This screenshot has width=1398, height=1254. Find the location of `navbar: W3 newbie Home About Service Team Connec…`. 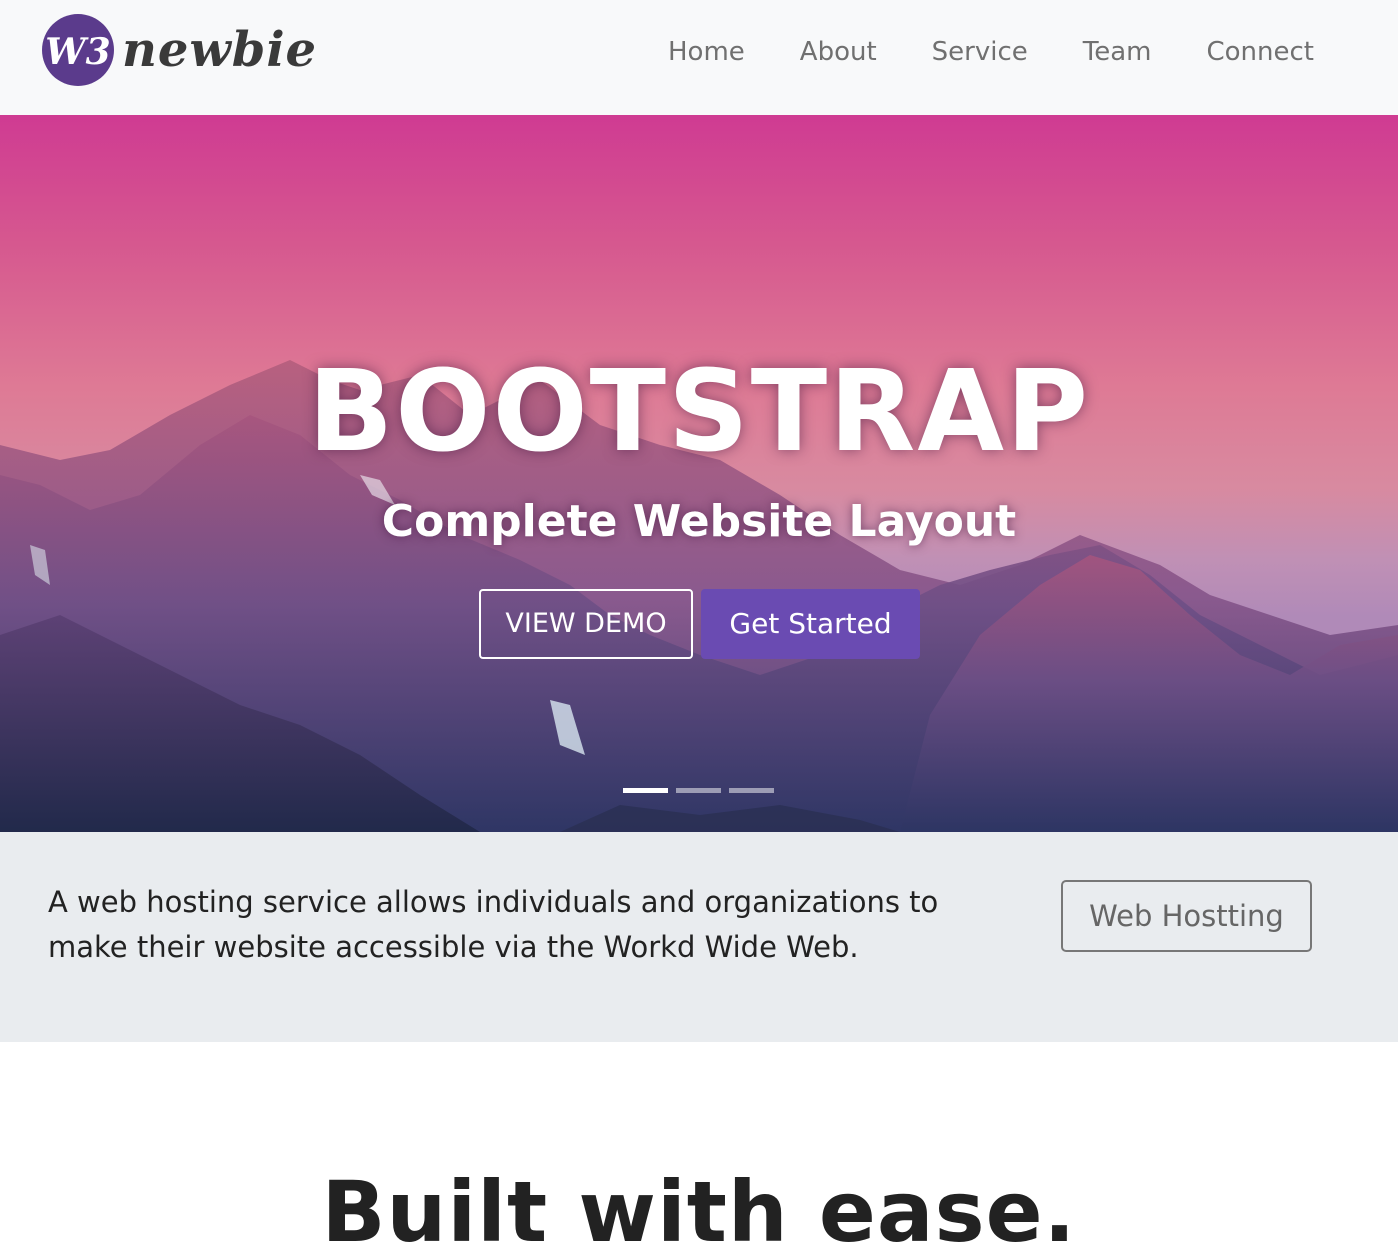

navbar: W3 newbie Home About Service Team Connec… is located at coordinates (699, 57).